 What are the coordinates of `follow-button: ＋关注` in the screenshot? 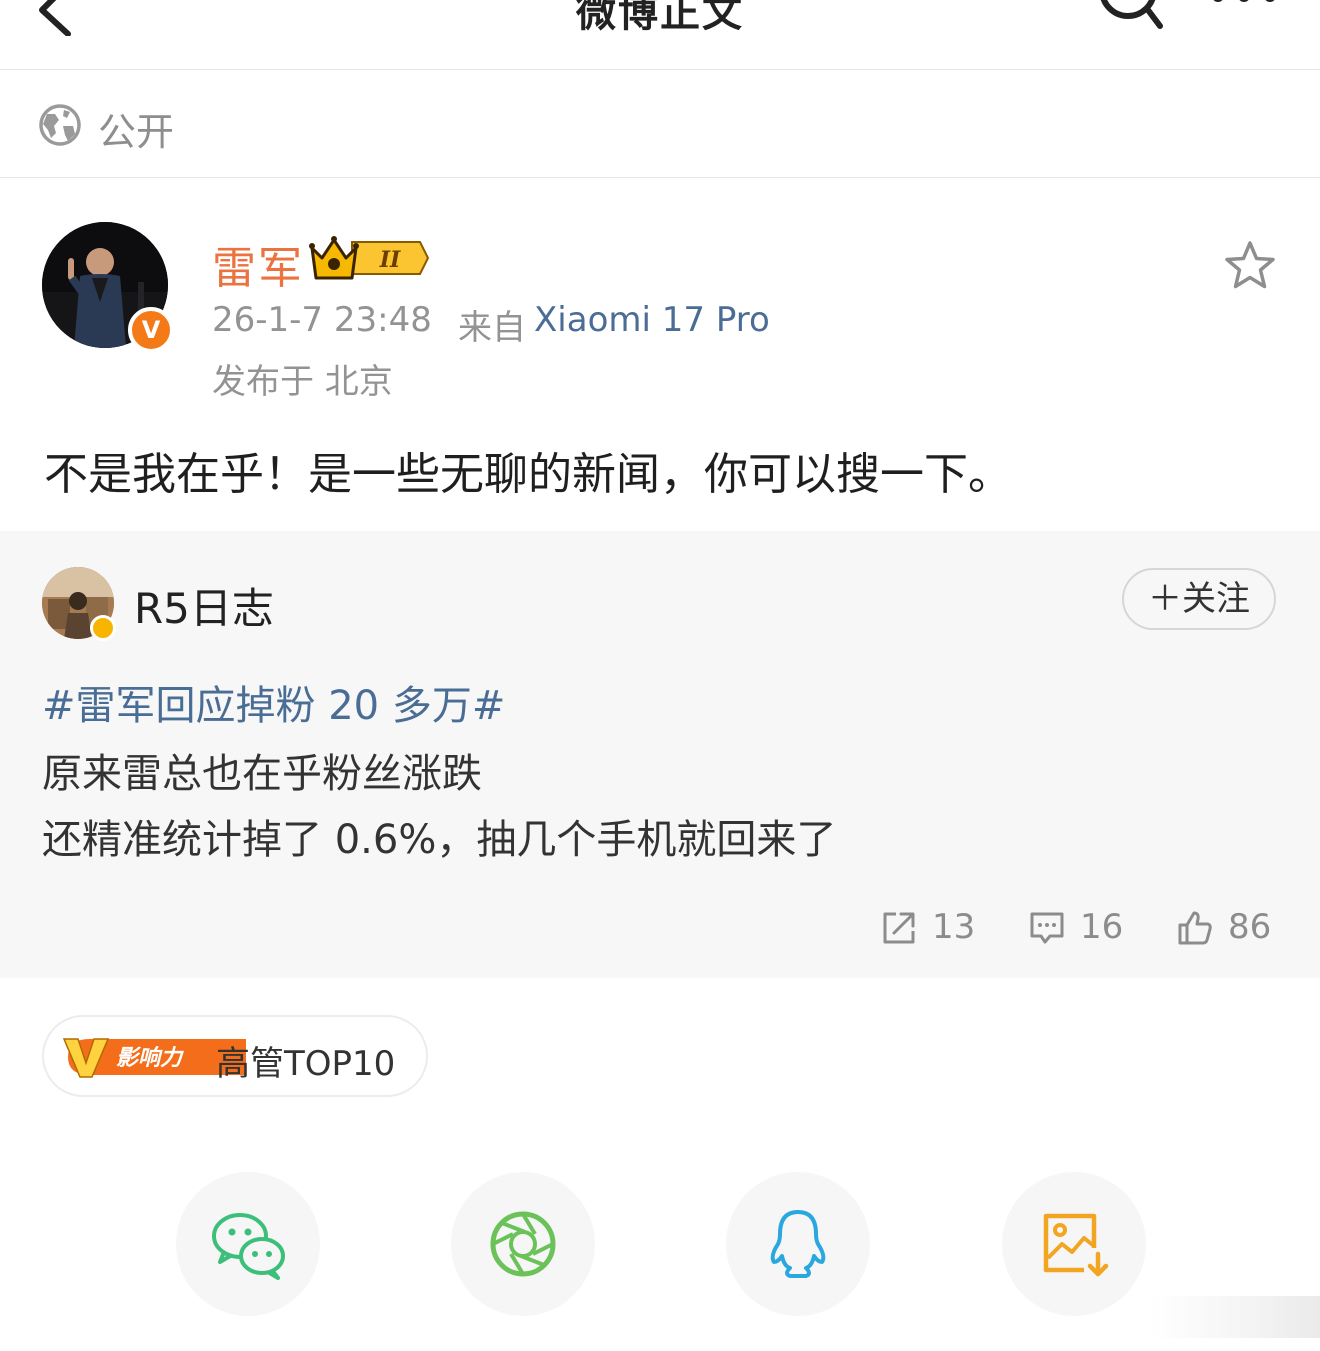 It's located at (1199, 599).